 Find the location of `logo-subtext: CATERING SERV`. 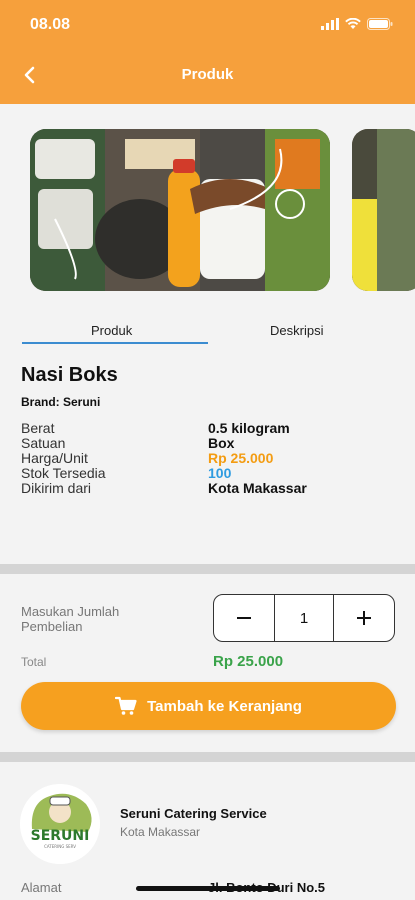

logo-subtext: CATERING SERV is located at coordinates (60, 846).